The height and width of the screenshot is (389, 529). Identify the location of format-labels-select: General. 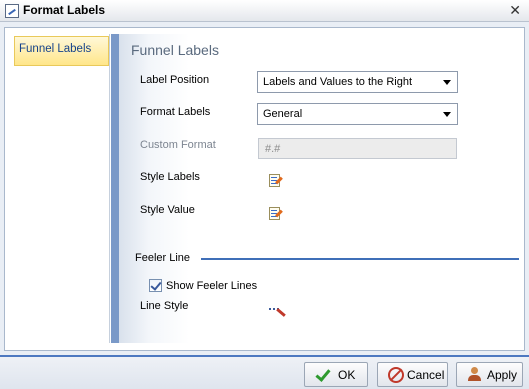
(357, 114).